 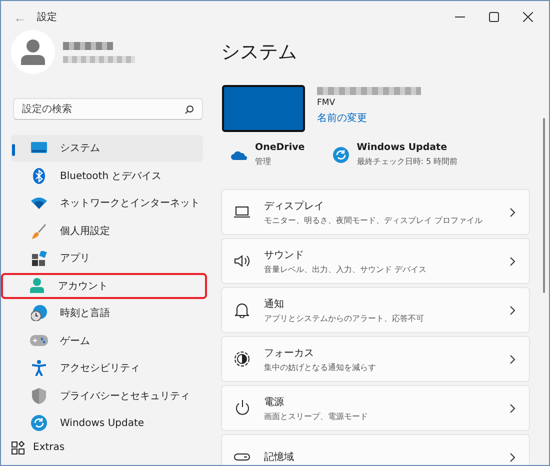 I want to click on nav-item: 時刻と言語, so click(x=107, y=313).